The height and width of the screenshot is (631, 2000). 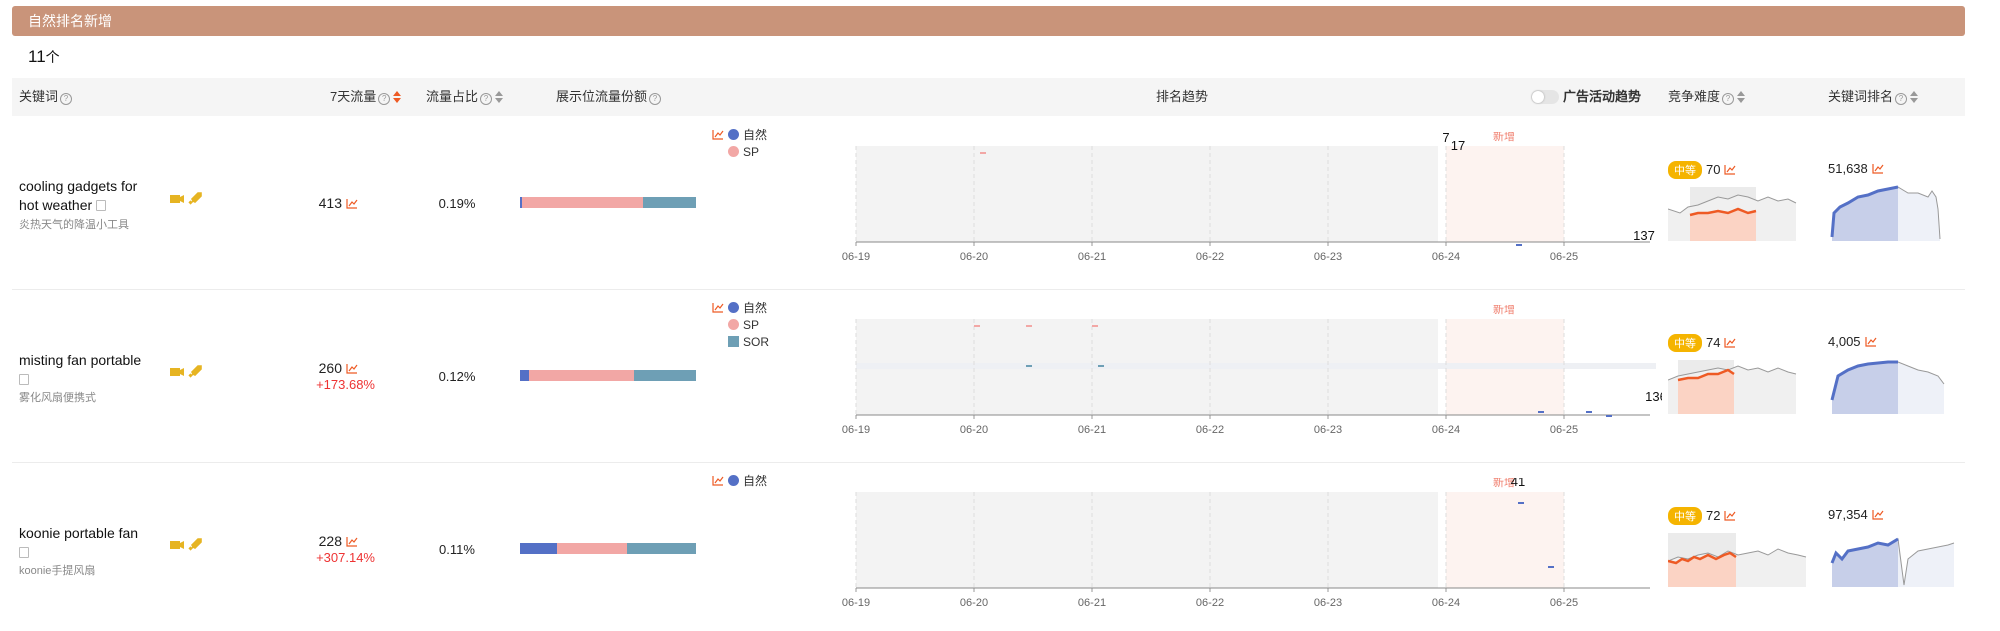 What do you see at coordinates (345, 557) in the screenshot?
I see `traffic-growth: +307.14%` at bounding box center [345, 557].